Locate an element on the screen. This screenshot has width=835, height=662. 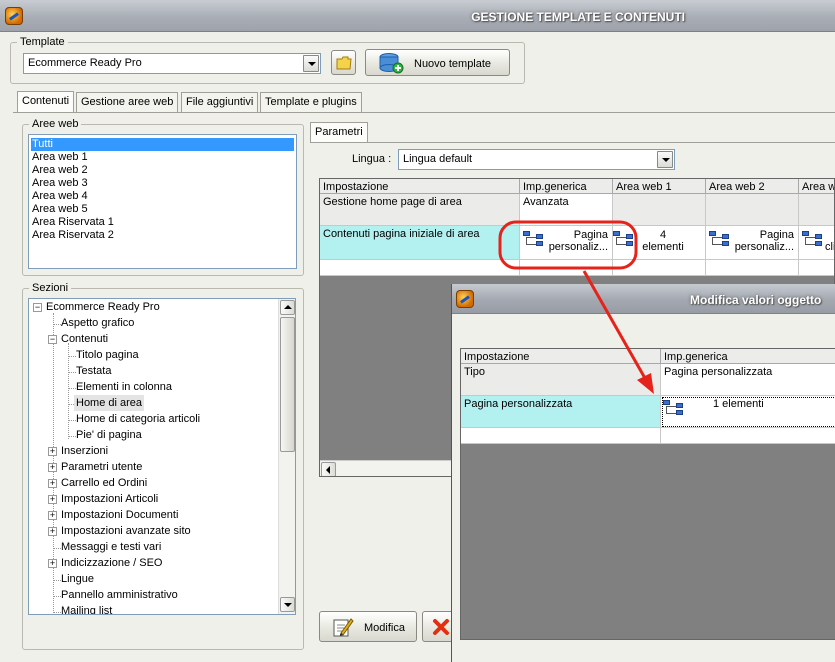
annotation-arrow-line is located at coordinates (615, 325).